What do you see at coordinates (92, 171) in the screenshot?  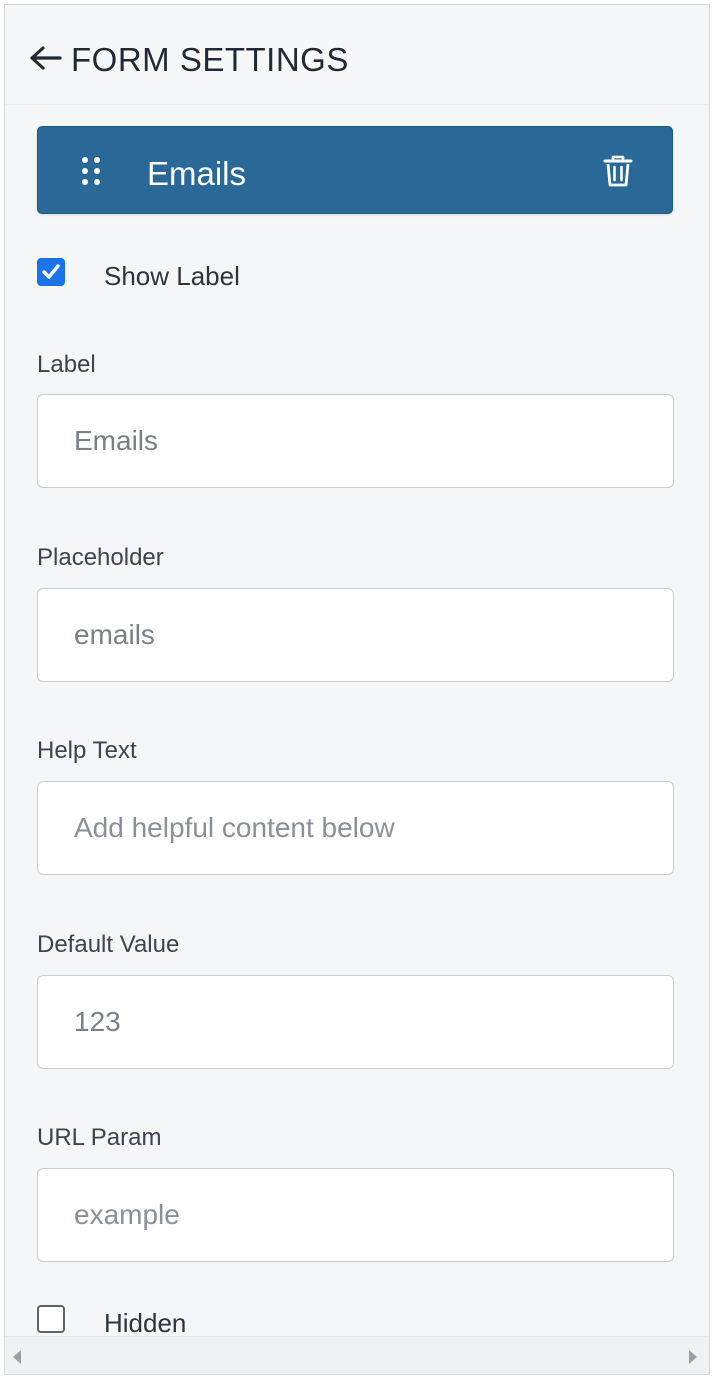 I see `drag-handle-icon` at bounding box center [92, 171].